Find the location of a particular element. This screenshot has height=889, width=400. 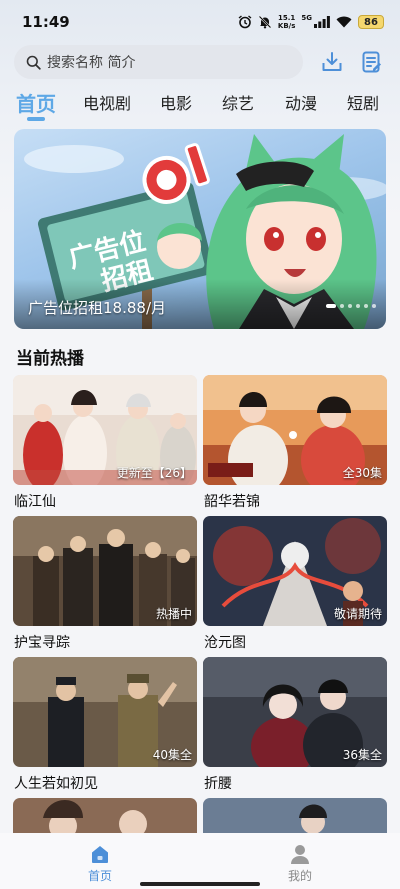

status-icons: 15.1 KB/s 5G 86 is located at coordinates (311, 22).